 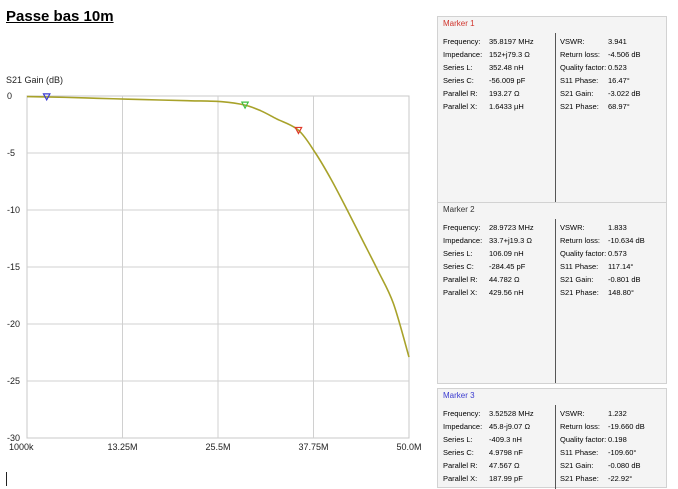 I want to click on marker-field-value: 1.833, so click(x=617, y=227).